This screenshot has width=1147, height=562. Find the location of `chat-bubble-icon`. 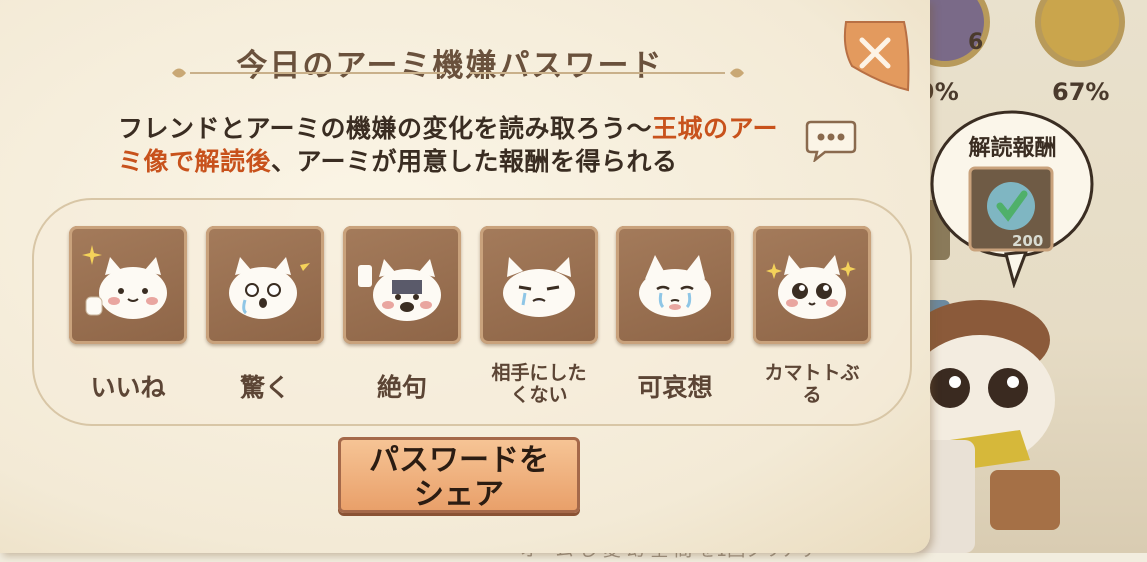

chat-bubble-icon is located at coordinates (831, 140).